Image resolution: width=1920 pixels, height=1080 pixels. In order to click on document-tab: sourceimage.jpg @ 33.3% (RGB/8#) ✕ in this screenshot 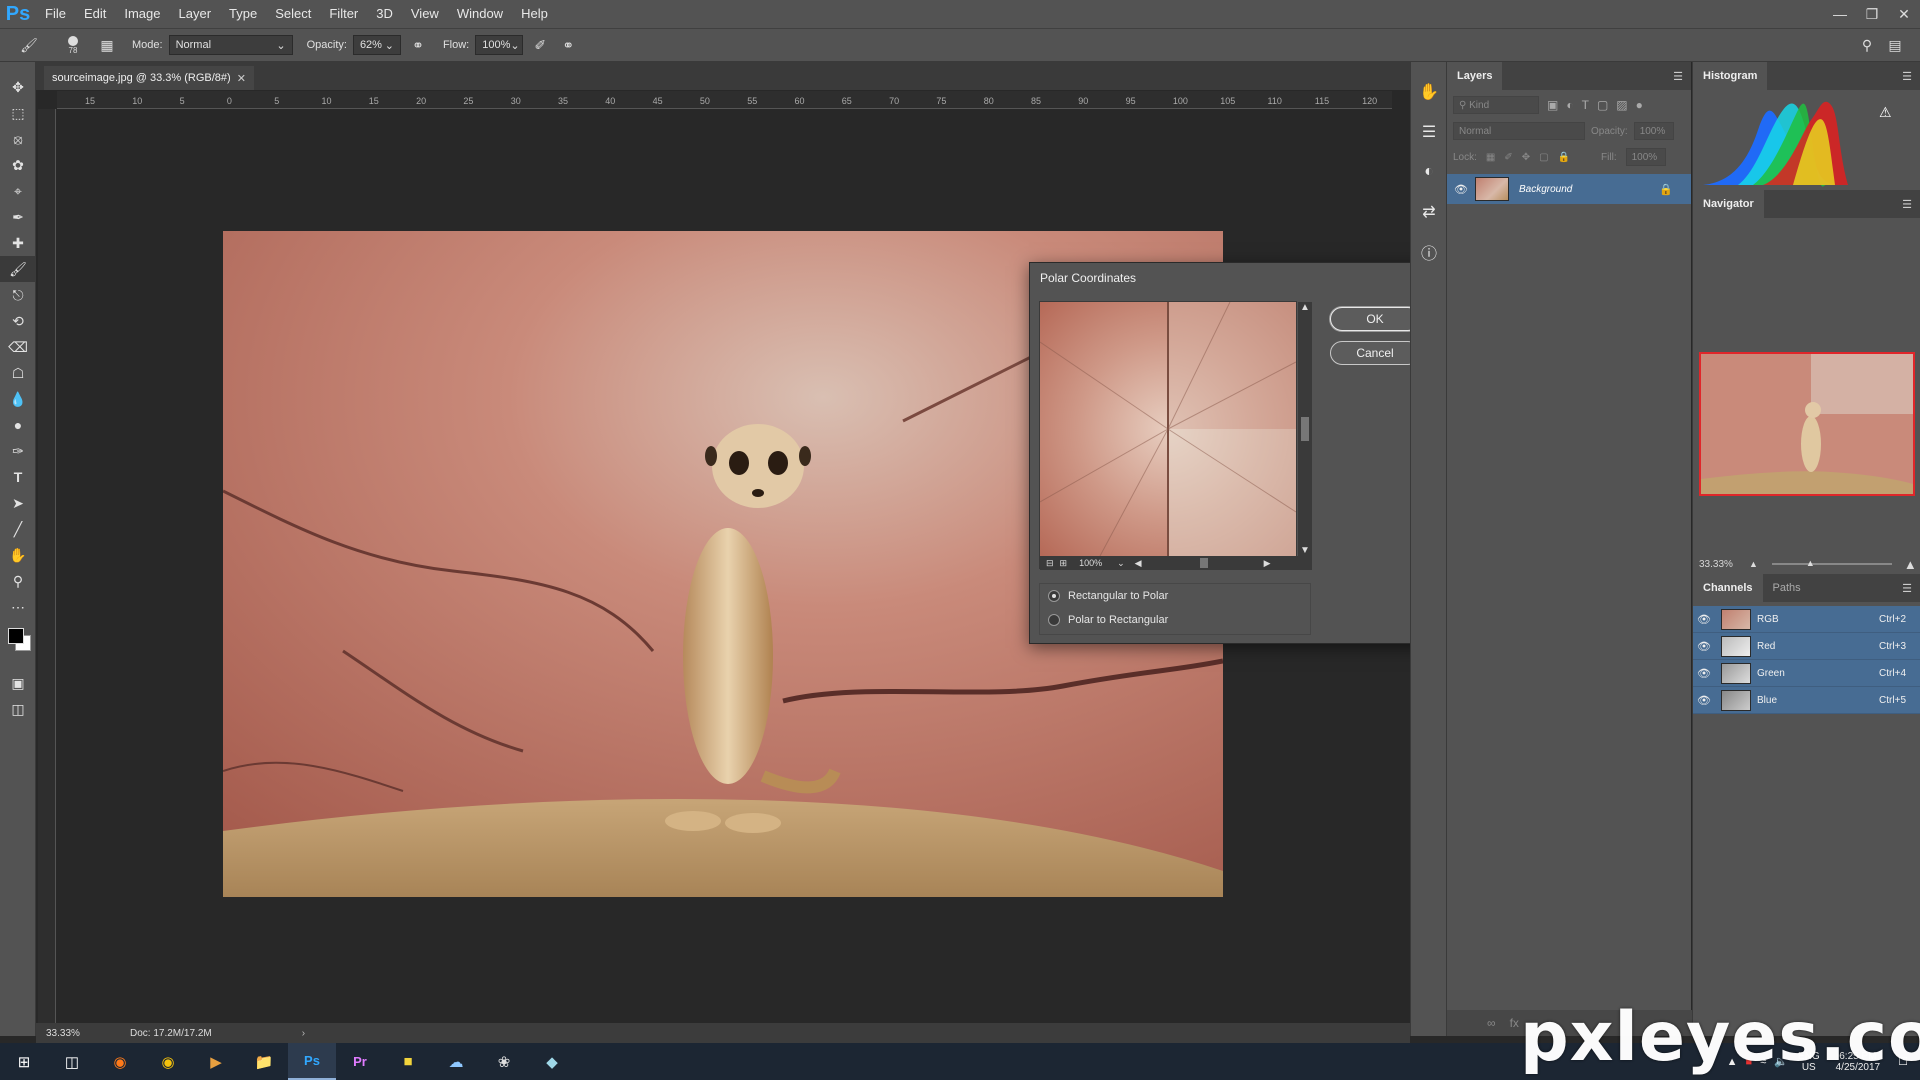, I will do `click(149, 78)`.